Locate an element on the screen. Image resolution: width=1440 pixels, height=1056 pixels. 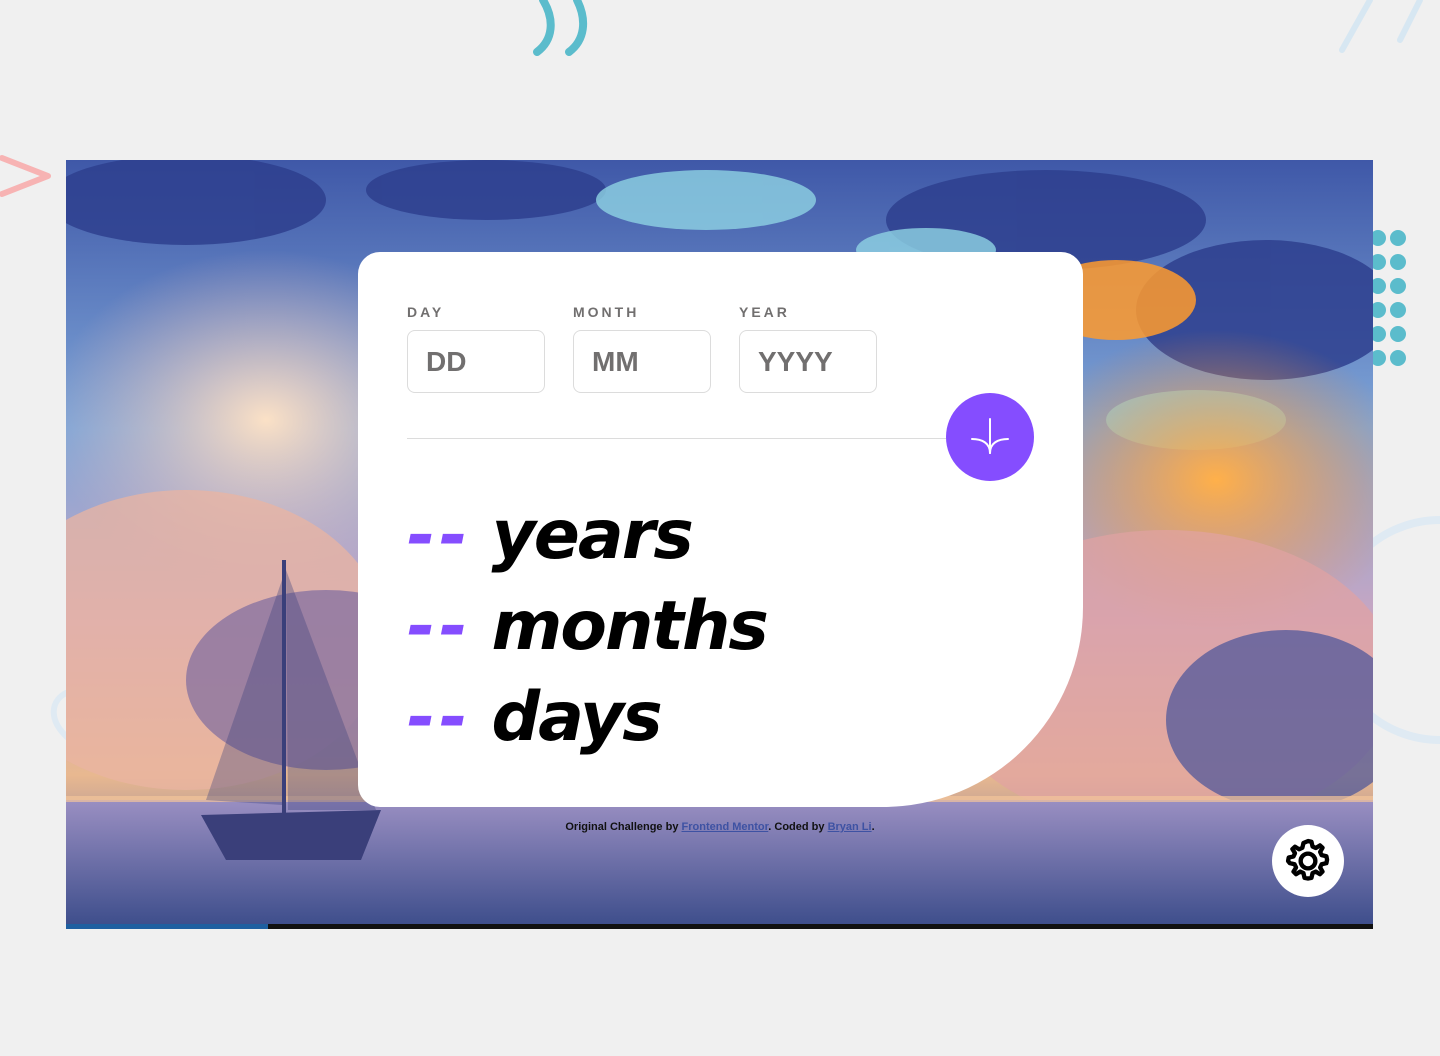
date-input-group: DAY MONTH YEAR is located at coordinates (642, 348).